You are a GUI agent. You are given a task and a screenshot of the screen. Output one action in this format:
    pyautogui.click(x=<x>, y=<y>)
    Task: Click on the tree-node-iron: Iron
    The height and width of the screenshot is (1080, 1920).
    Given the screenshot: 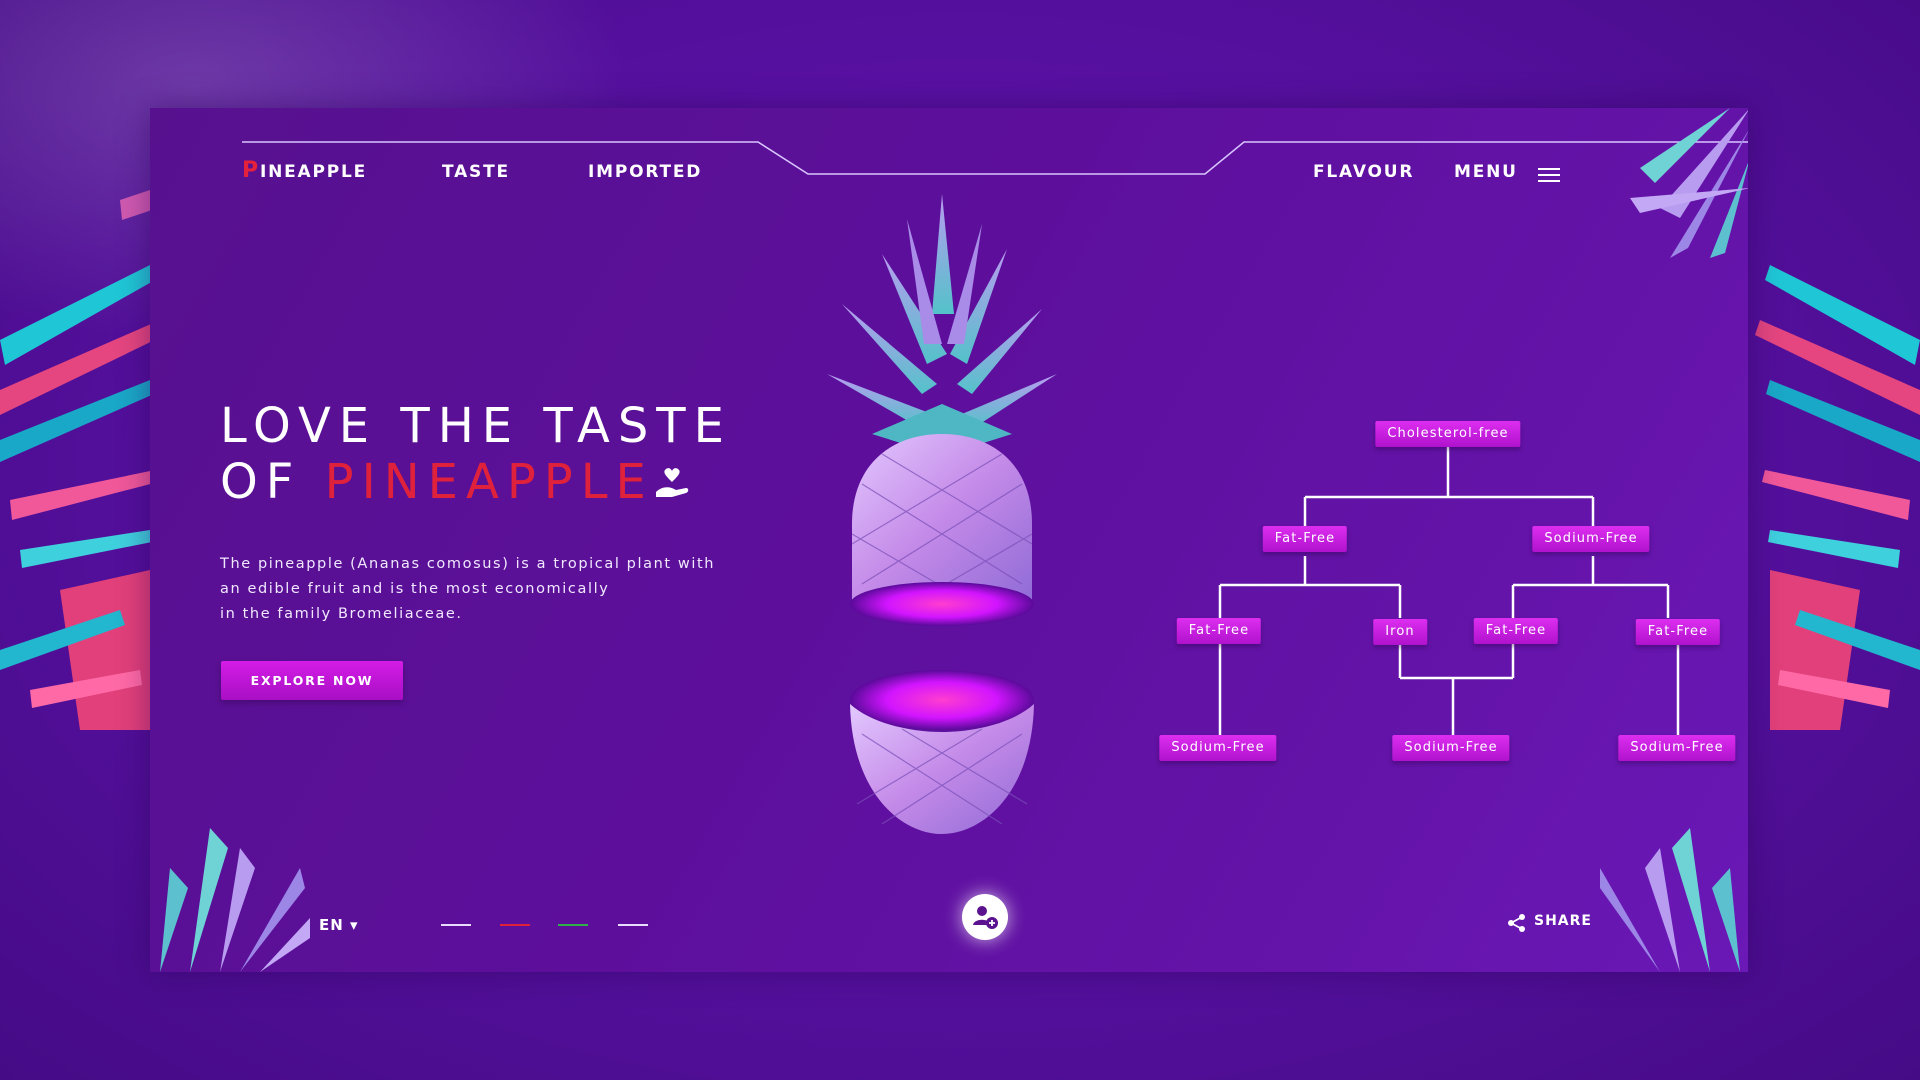 What is the action you would take?
    pyautogui.click(x=1400, y=632)
    